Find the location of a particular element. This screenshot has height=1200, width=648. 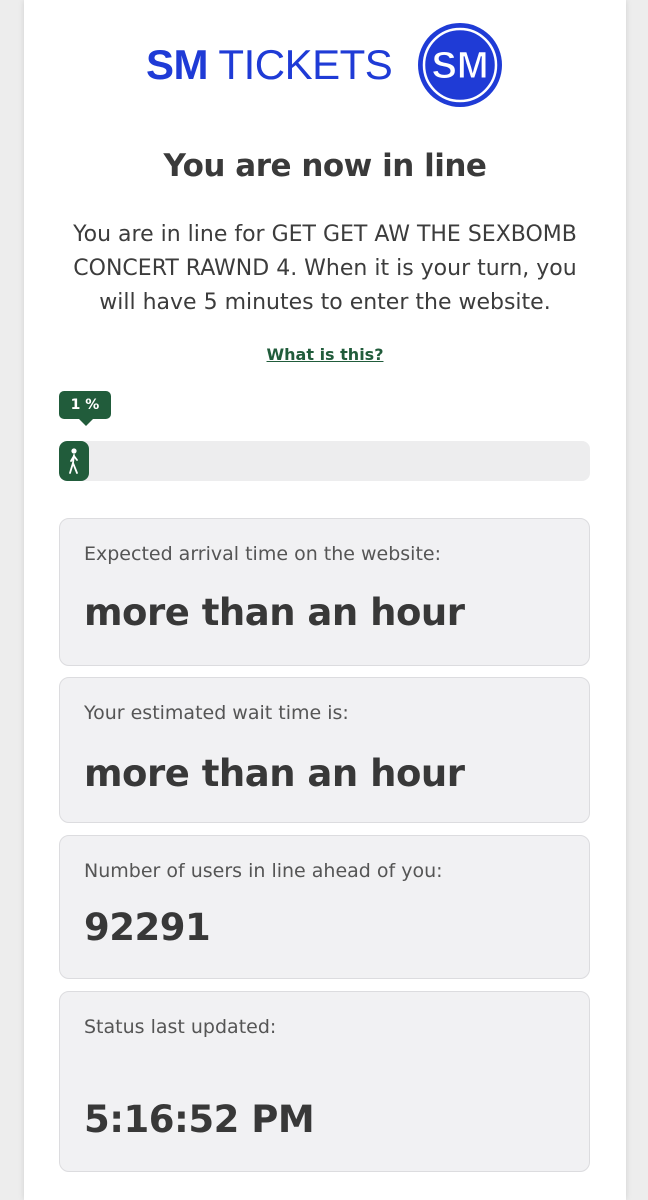

arrival-time-value: more than an hour is located at coordinates (274, 612).